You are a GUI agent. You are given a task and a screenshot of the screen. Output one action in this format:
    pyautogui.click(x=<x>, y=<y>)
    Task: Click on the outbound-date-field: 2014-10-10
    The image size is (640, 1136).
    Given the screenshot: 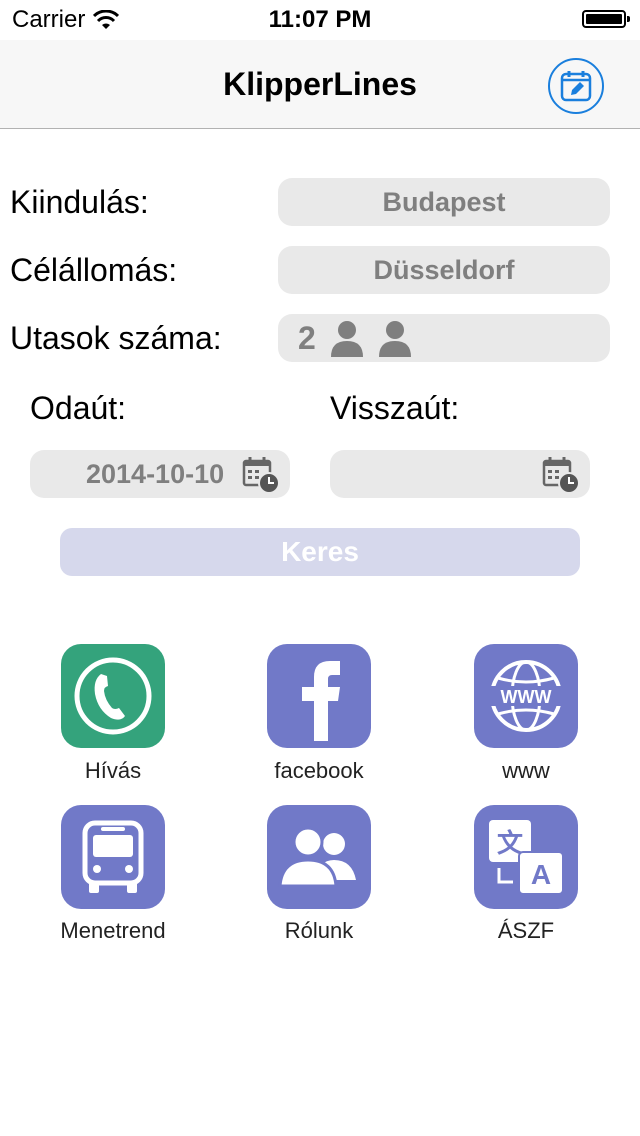 What is the action you would take?
    pyautogui.click(x=160, y=474)
    